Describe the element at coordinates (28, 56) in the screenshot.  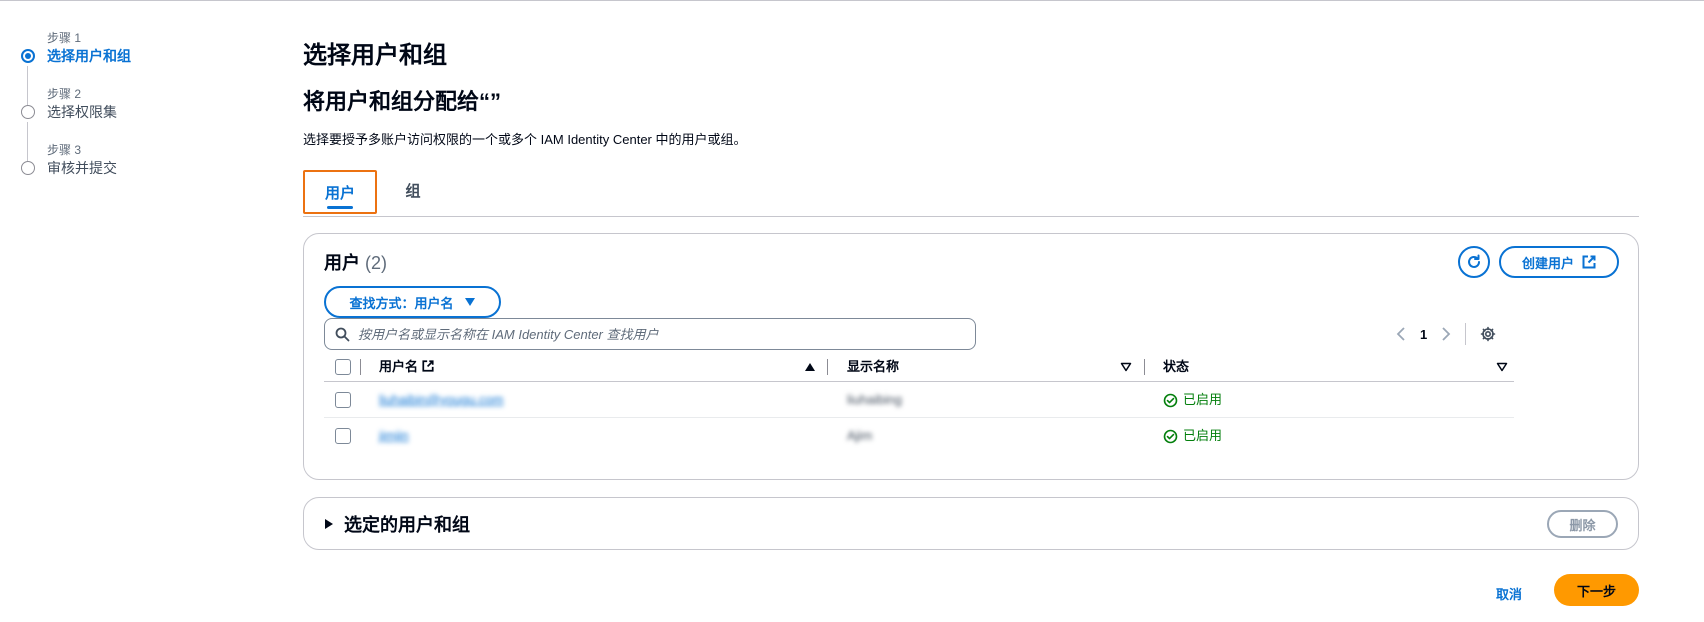
I see `step-1-active-icon` at that location.